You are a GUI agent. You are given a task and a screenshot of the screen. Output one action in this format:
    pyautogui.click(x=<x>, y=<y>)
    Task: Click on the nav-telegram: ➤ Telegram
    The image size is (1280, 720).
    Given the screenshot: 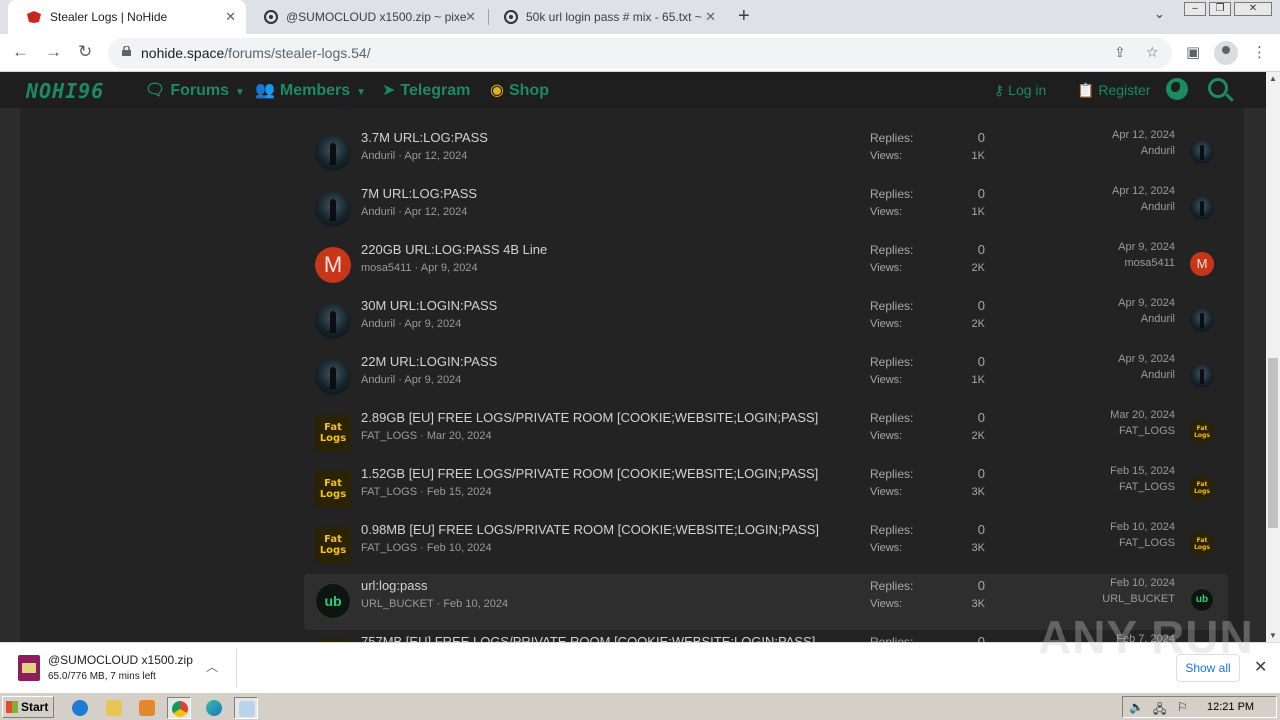 What is the action you would take?
    pyautogui.click(x=426, y=90)
    